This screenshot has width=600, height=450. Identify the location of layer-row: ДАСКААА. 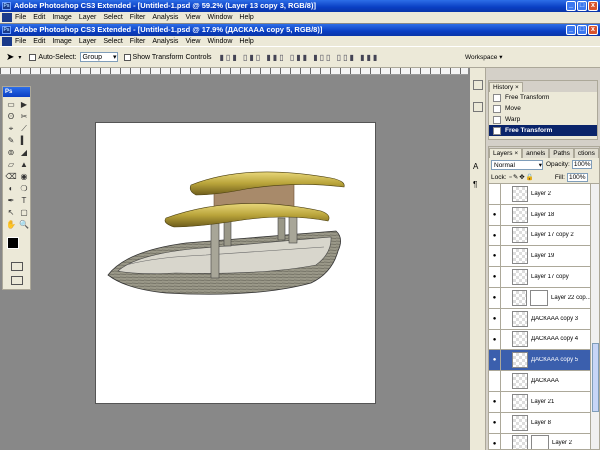
(539, 381).